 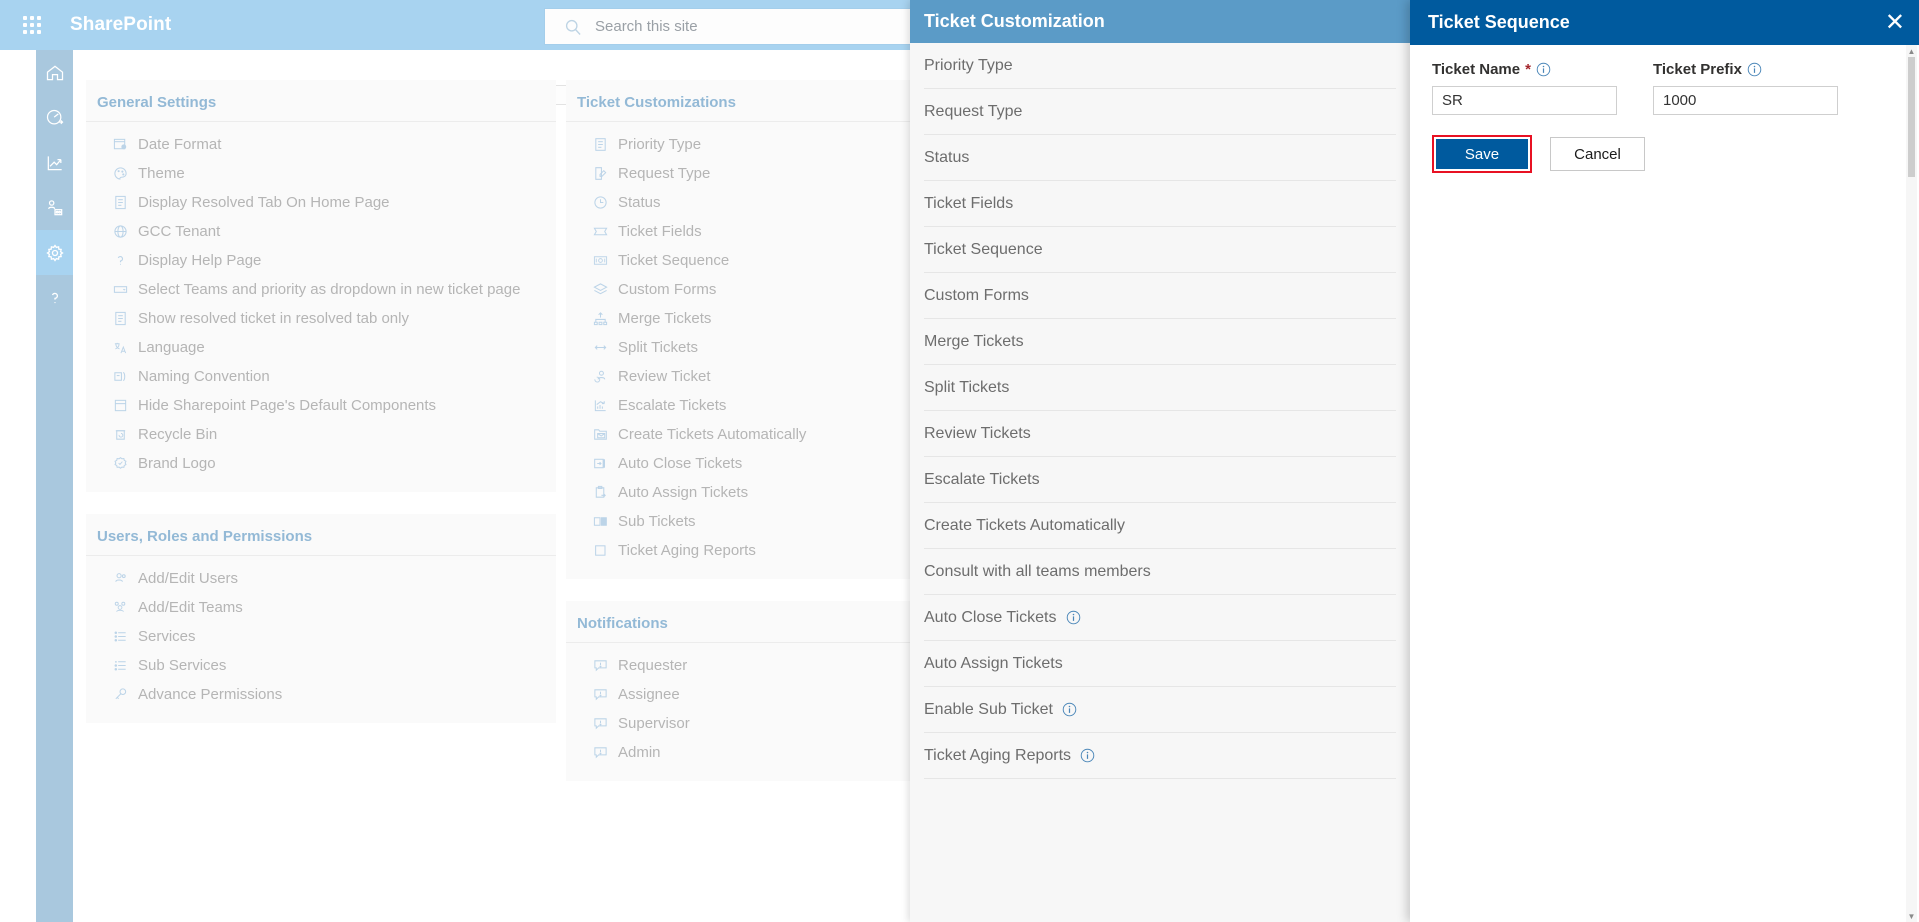 I want to click on rail-item-reports, so click(x=54, y=162).